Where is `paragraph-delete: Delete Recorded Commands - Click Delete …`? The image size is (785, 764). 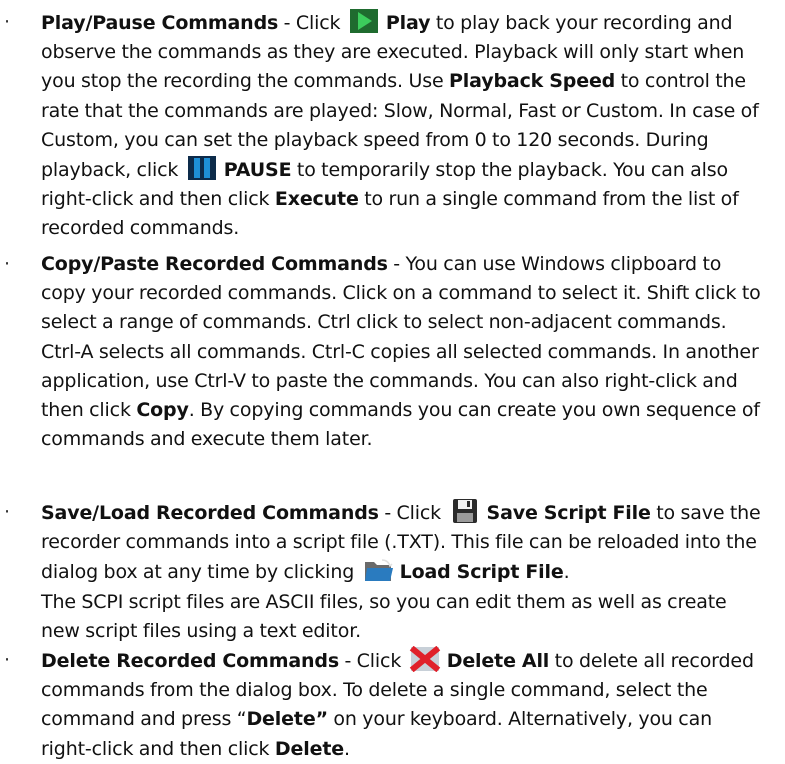 paragraph-delete: Delete Recorded Commands - Click Delete … is located at coordinates (401, 705).